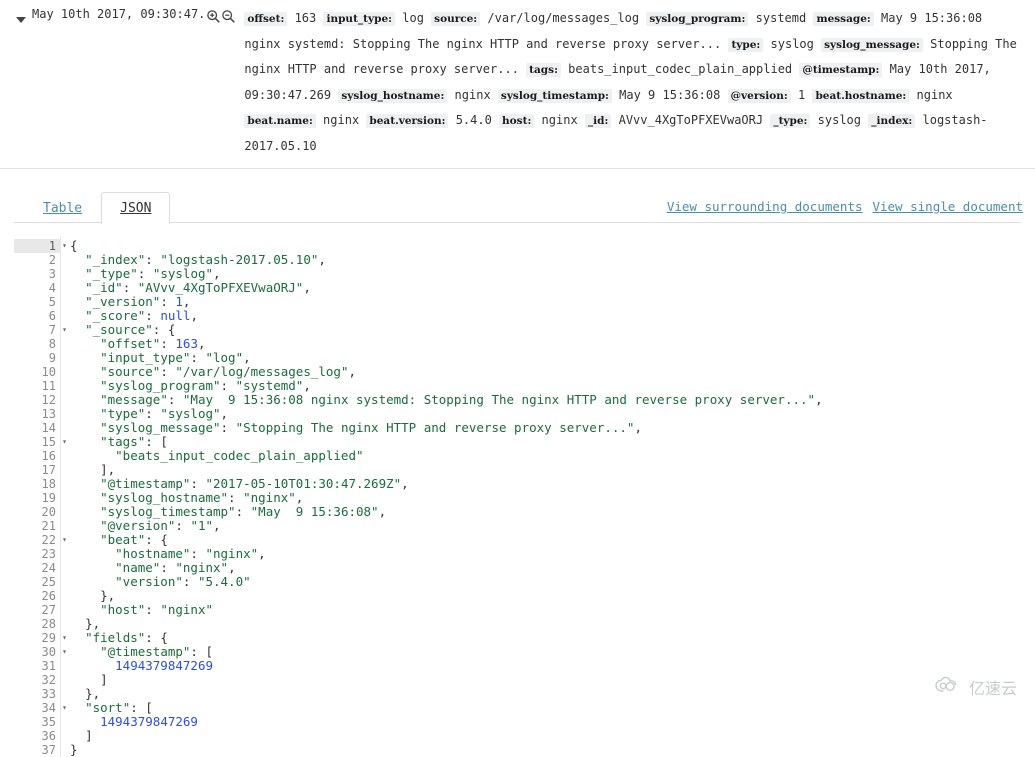  What do you see at coordinates (52, 260) in the screenshot?
I see `line-number: 2` at bounding box center [52, 260].